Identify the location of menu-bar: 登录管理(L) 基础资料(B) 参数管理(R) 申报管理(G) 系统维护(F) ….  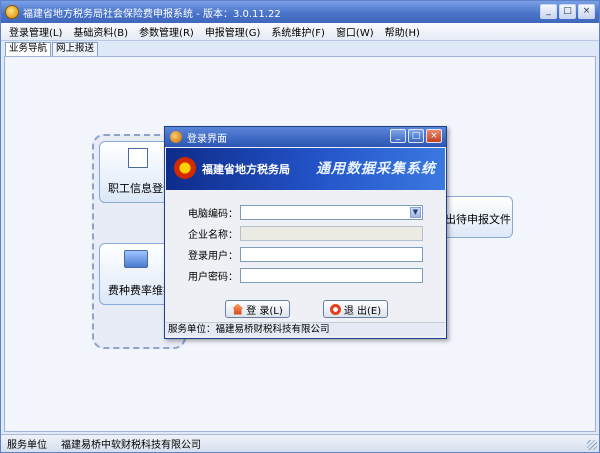
(300, 32).